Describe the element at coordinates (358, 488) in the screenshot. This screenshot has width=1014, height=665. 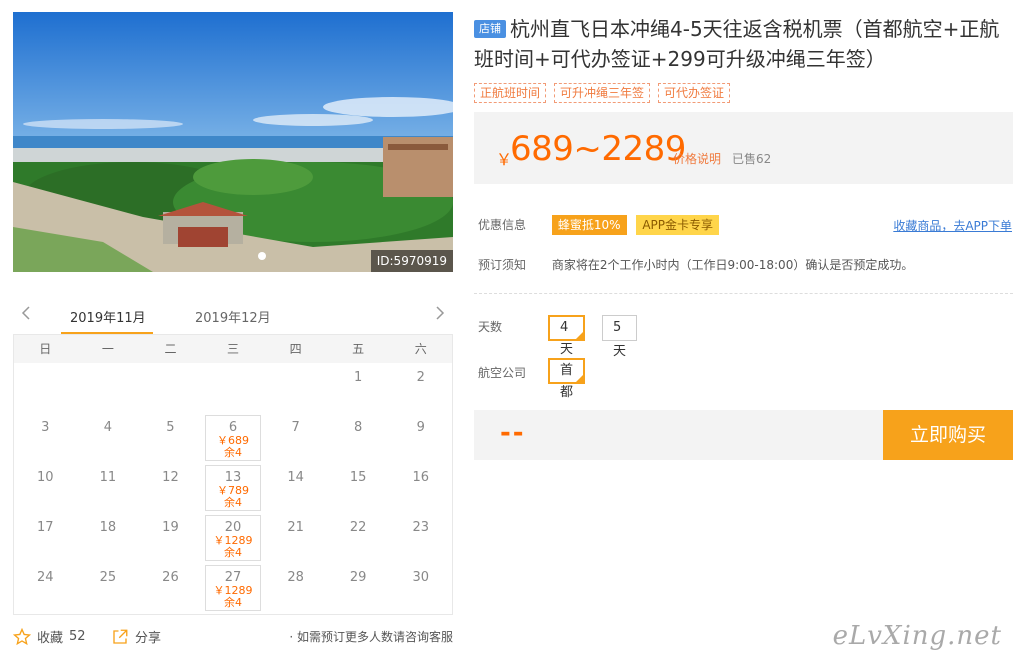
I see `calendar-day: 15` at that location.